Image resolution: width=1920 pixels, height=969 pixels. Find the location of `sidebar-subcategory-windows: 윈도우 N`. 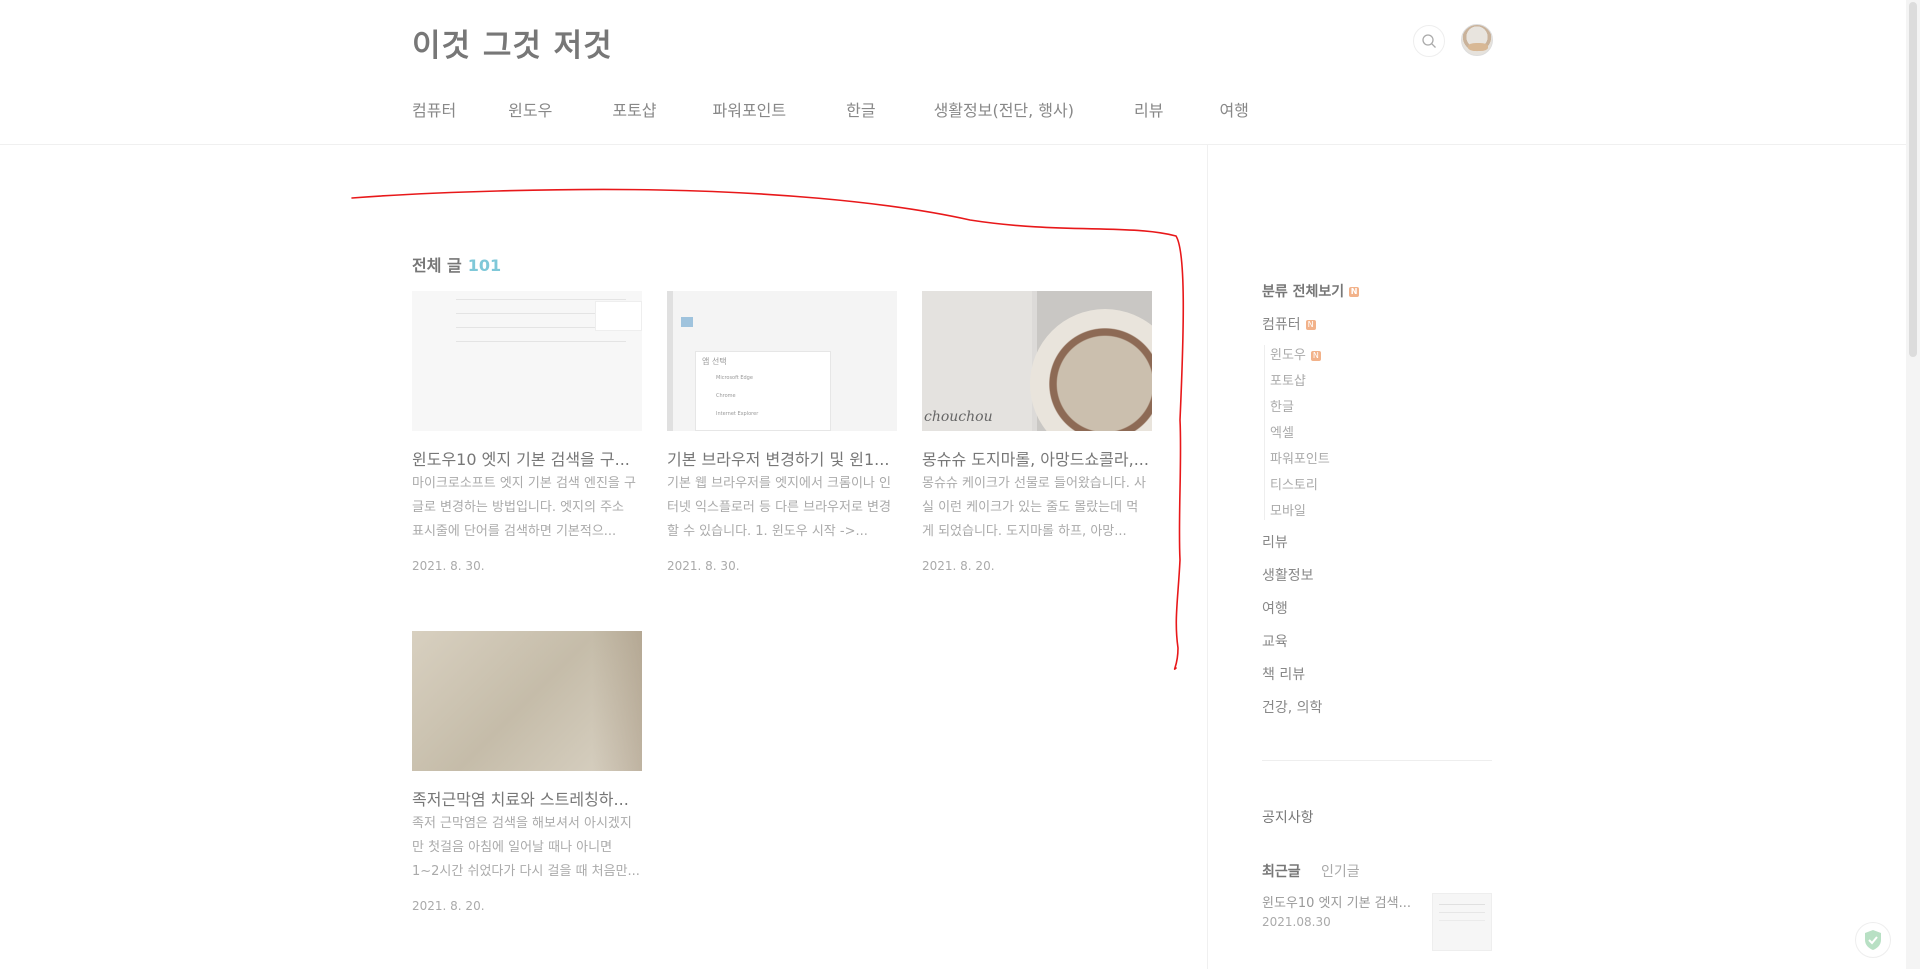

sidebar-subcategory-windows: 윈도우 N is located at coordinates (1295, 353).